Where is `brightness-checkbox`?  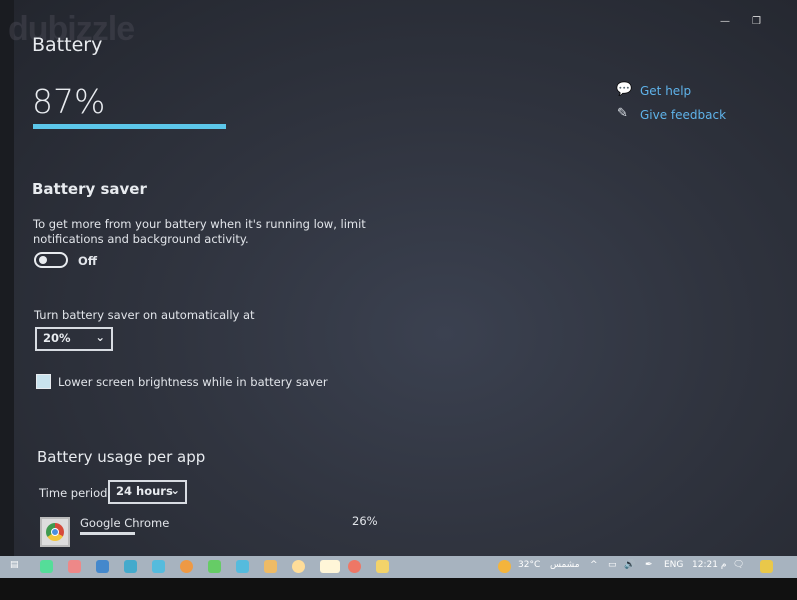 brightness-checkbox is located at coordinates (43, 381).